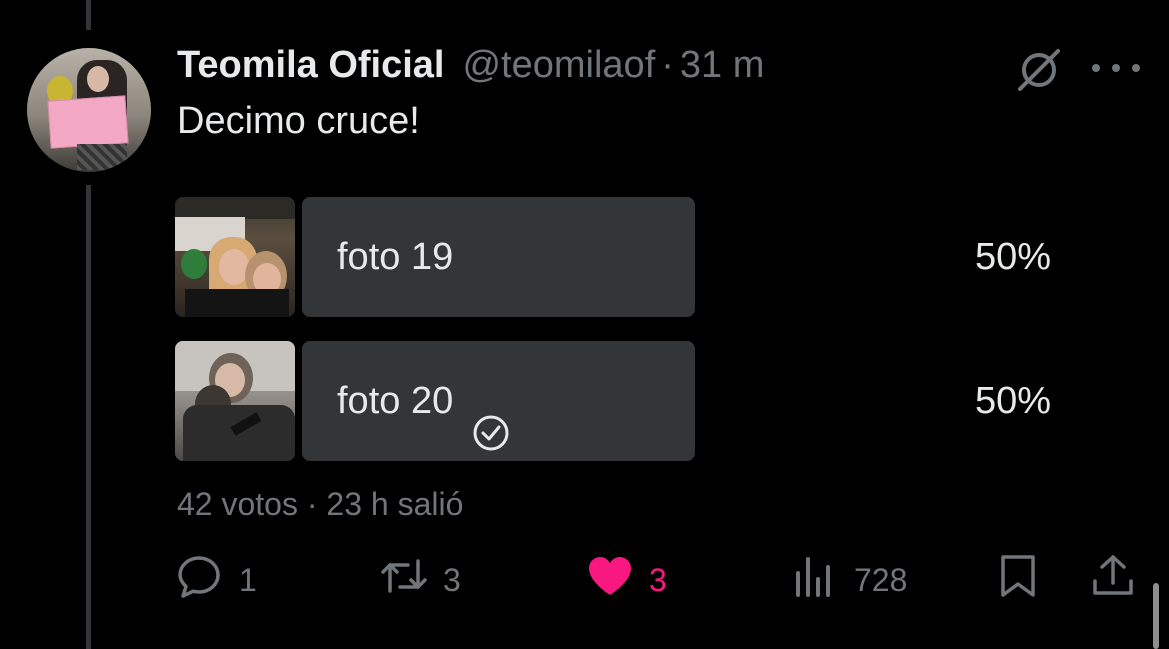 Image resolution: width=1169 pixels, height=649 pixels. I want to click on bookmark-icon, so click(1018, 580).